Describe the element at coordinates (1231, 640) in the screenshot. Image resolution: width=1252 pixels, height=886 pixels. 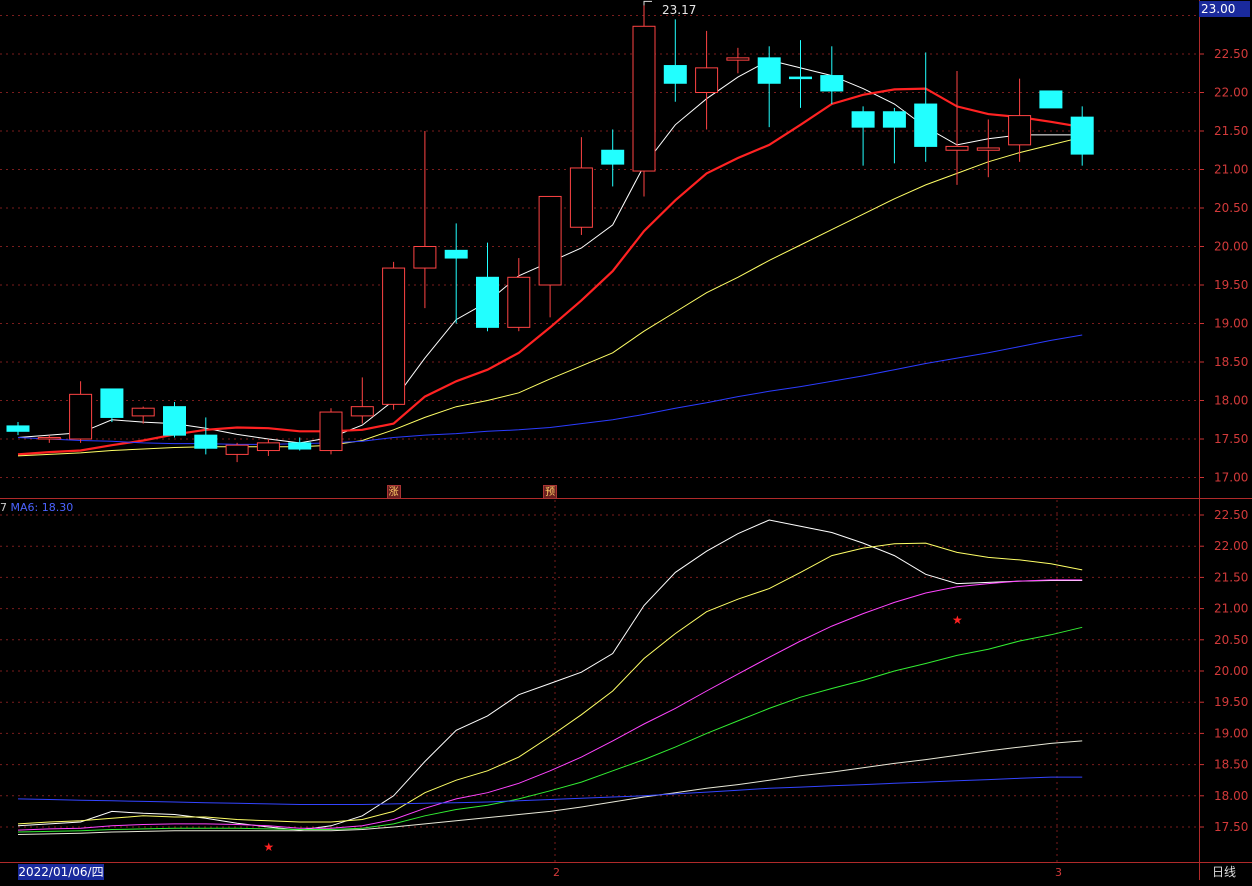
I see `lower-y-tick: 20.50` at that location.